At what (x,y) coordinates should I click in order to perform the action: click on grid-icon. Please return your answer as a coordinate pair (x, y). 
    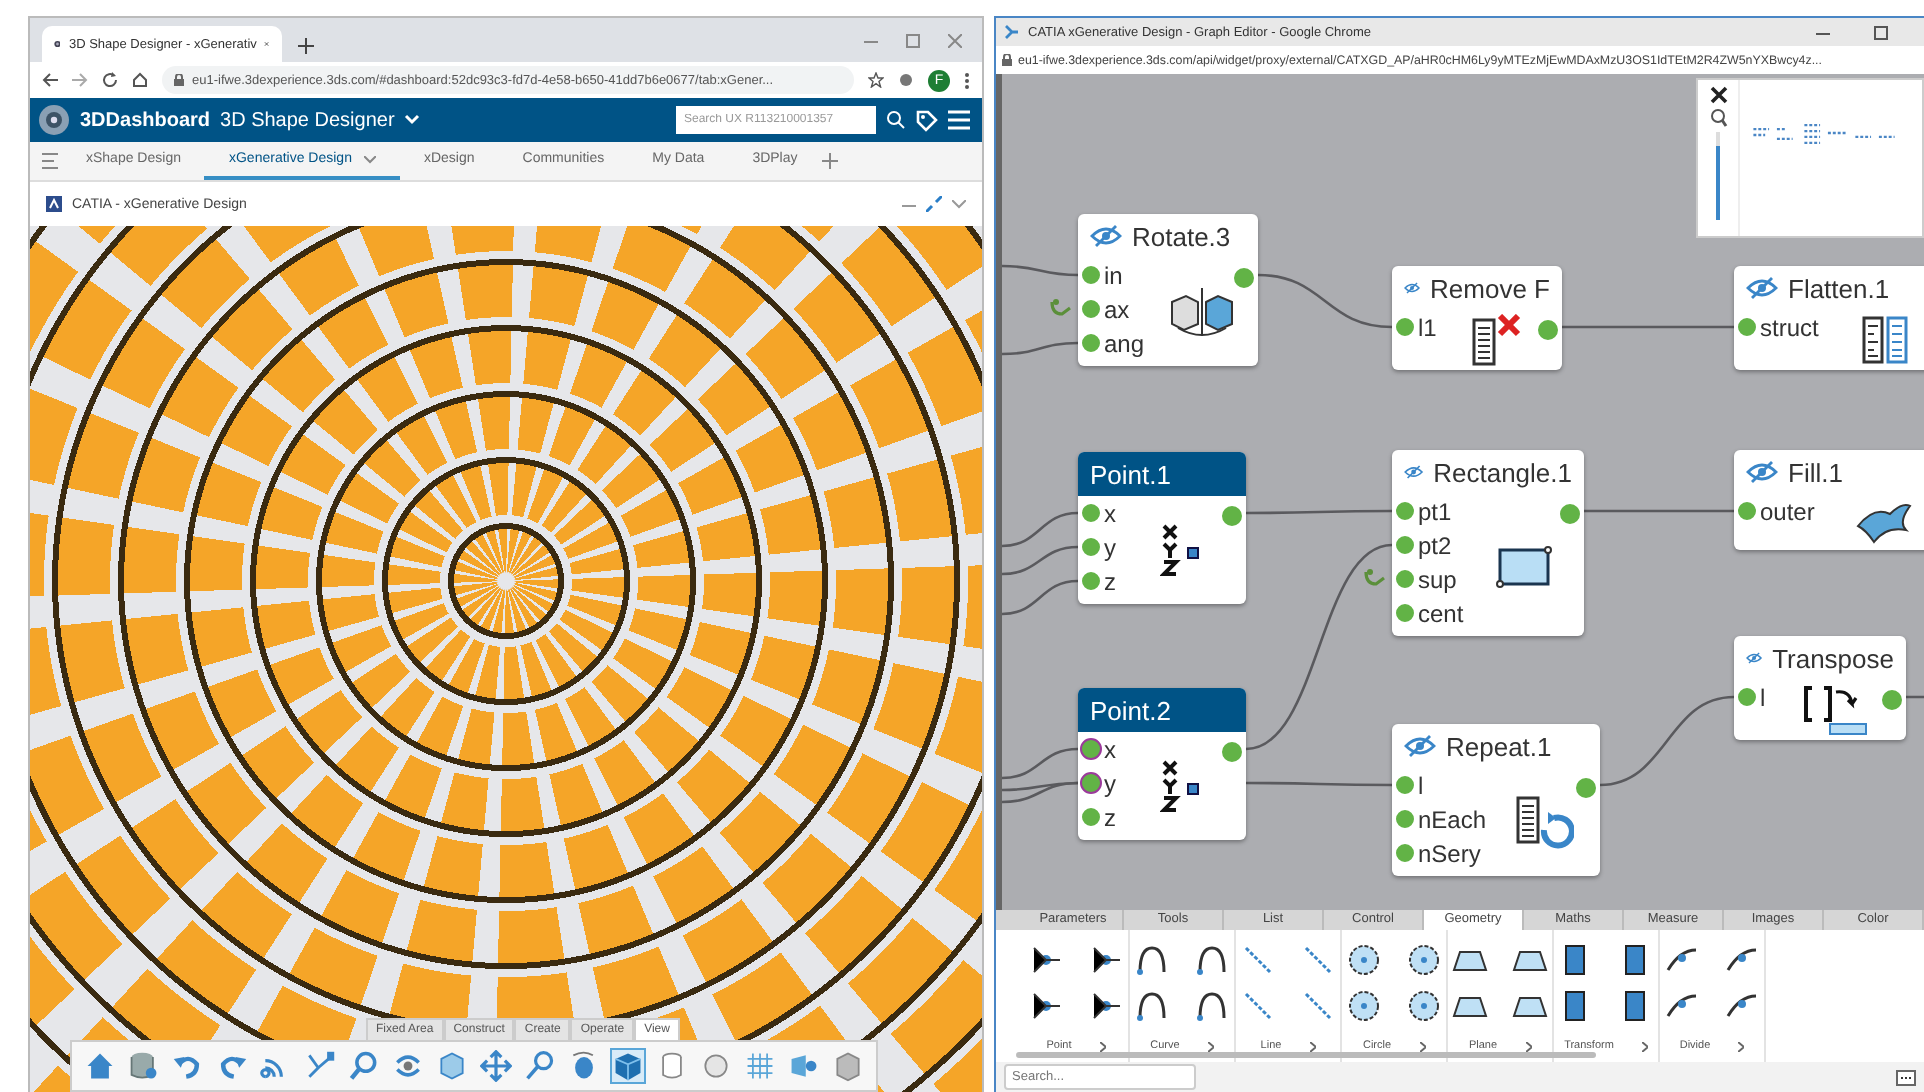
    Looking at the image, I should click on (760, 1066).